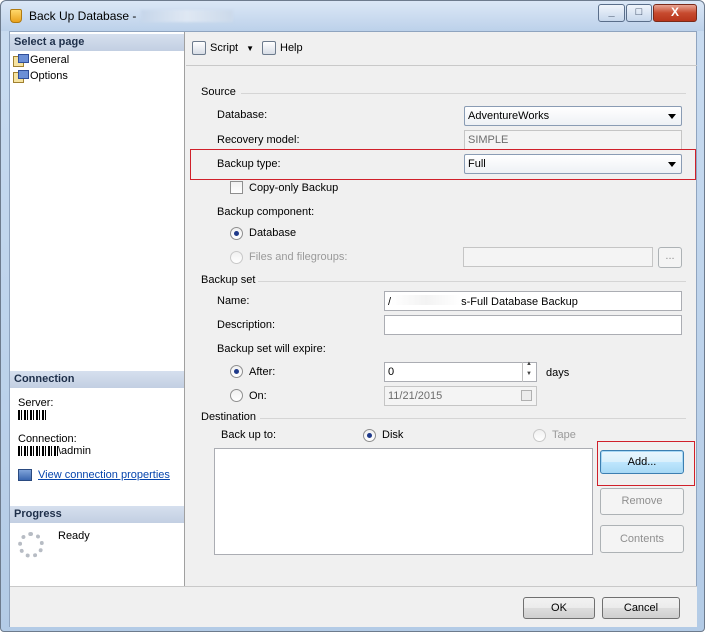  I want to click on ok-button: OK, so click(559, 608).